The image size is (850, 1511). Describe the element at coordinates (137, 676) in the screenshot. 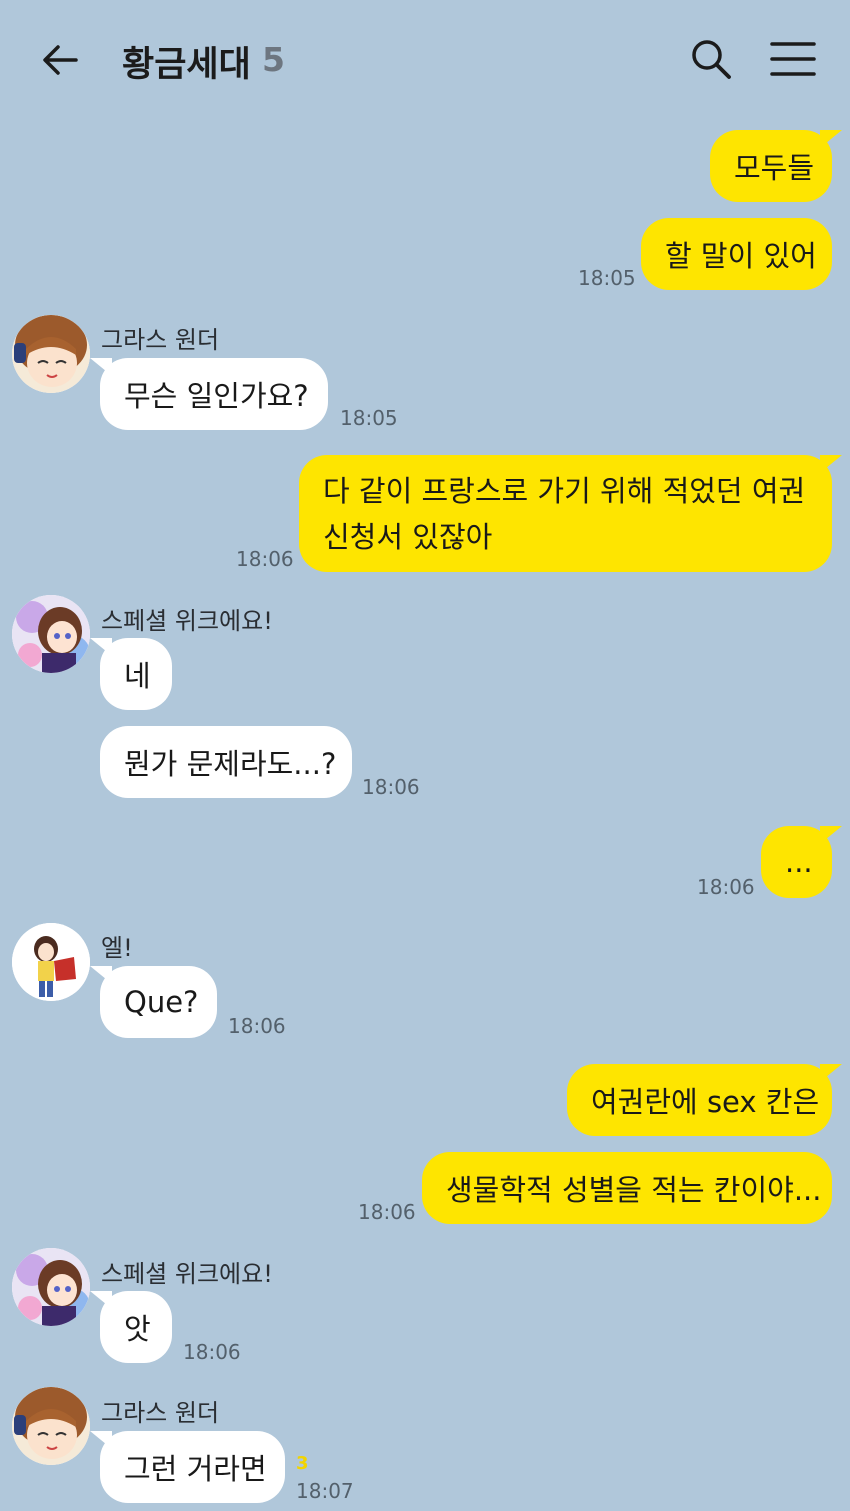

I see `message-text: 네` at that location.